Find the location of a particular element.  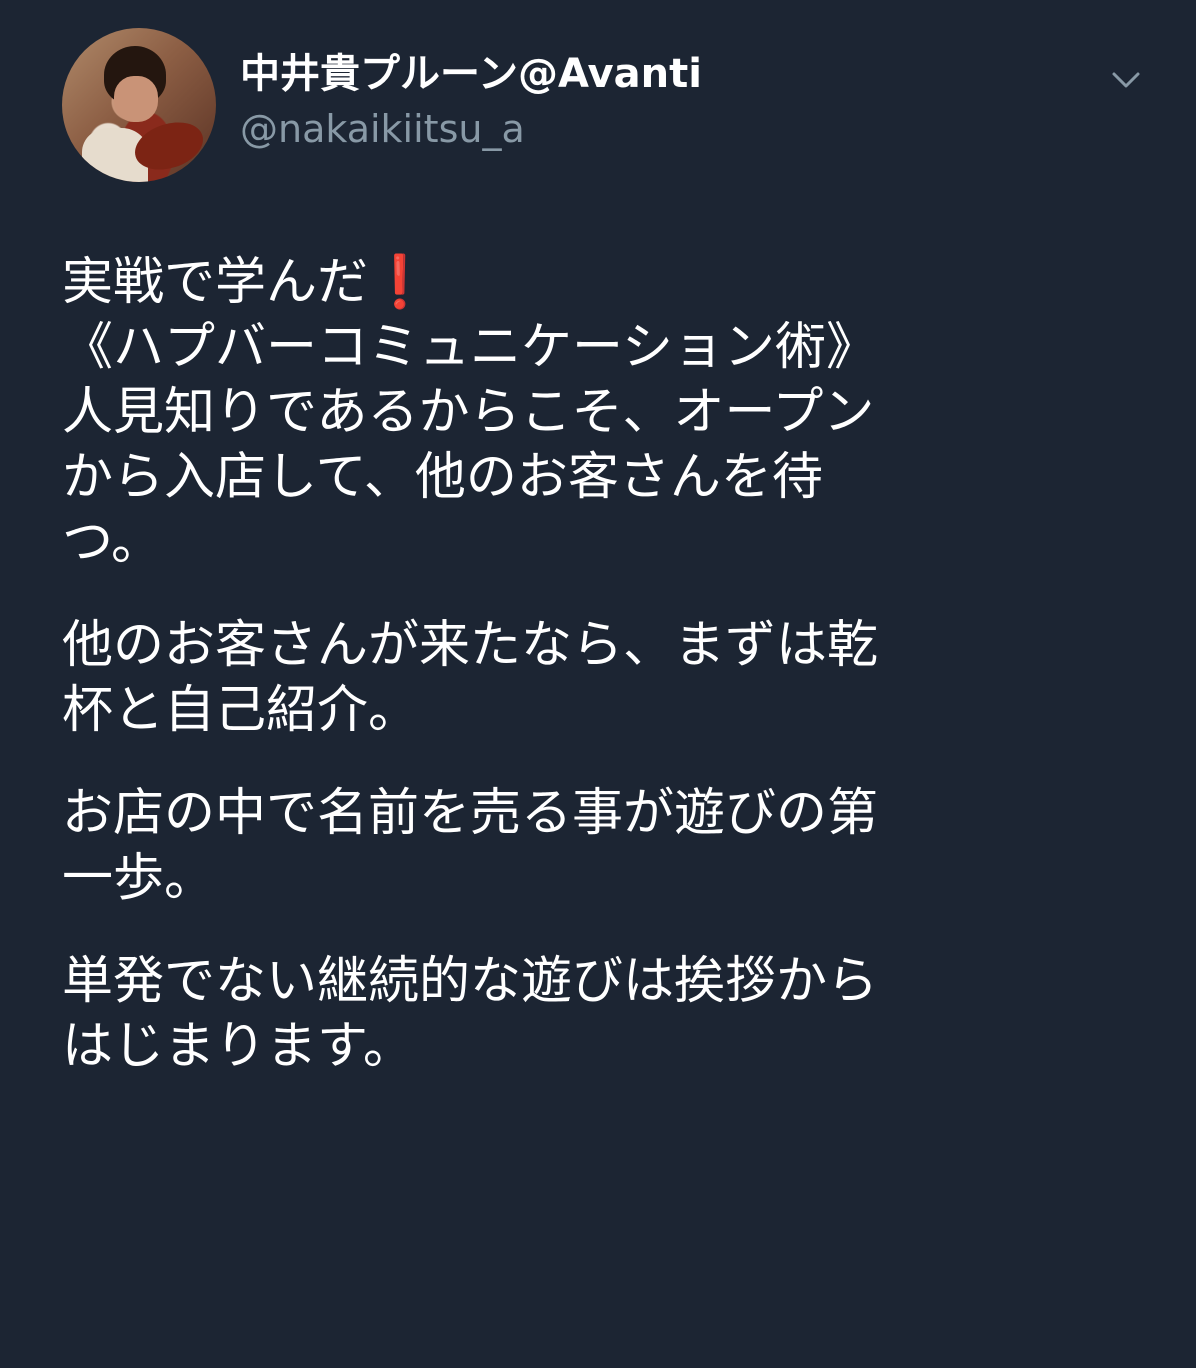

tweet-line-text: 実戦で学んだ is located at coordinates (215, 282).